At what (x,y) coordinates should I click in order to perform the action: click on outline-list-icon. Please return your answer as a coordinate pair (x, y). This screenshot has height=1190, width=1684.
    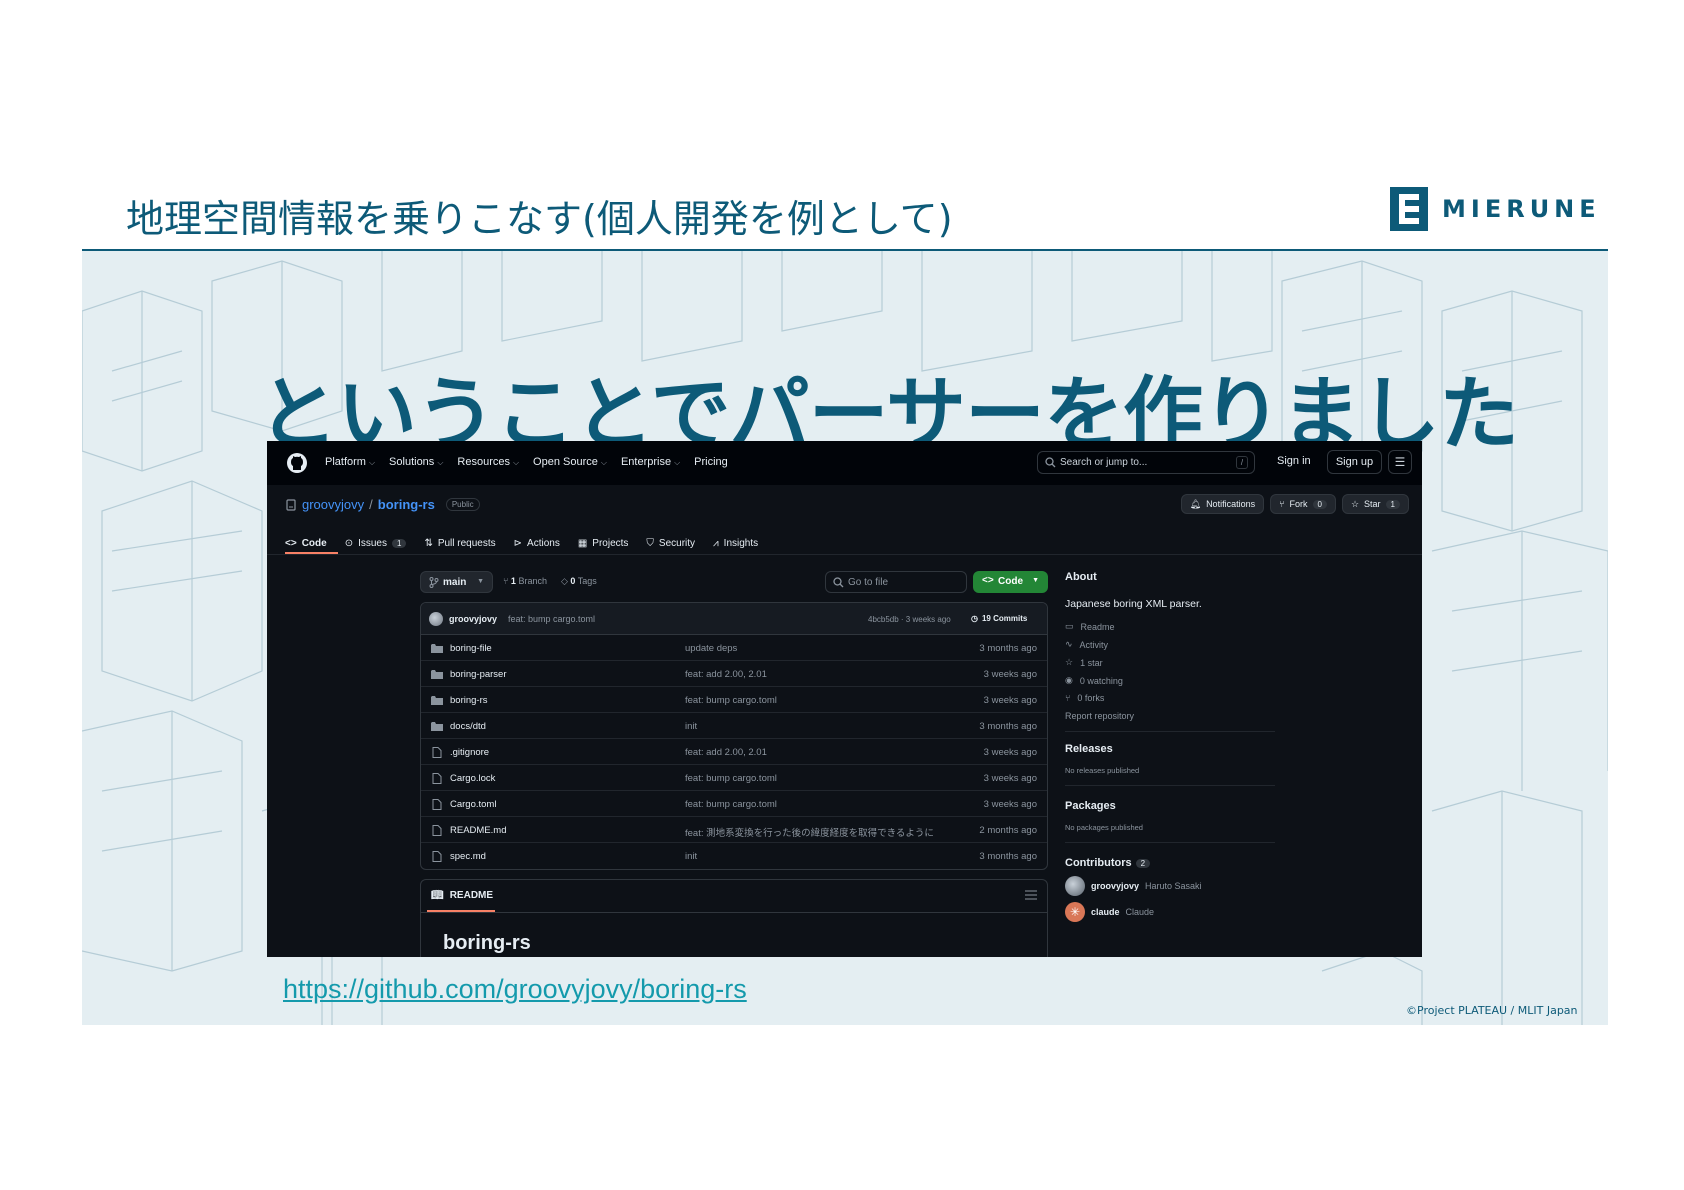
    Looking at the image, I should click on (1031, 895).